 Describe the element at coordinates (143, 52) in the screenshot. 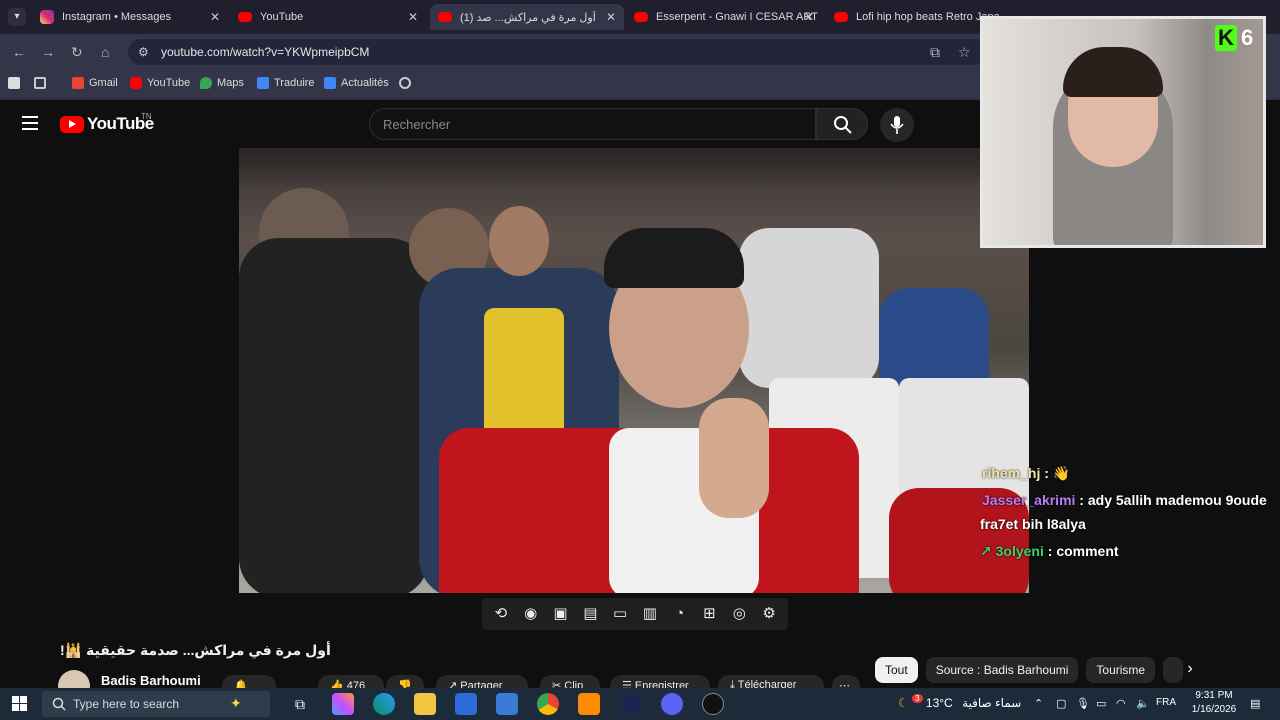

I see `site-info-icon: ⚙` at that location.